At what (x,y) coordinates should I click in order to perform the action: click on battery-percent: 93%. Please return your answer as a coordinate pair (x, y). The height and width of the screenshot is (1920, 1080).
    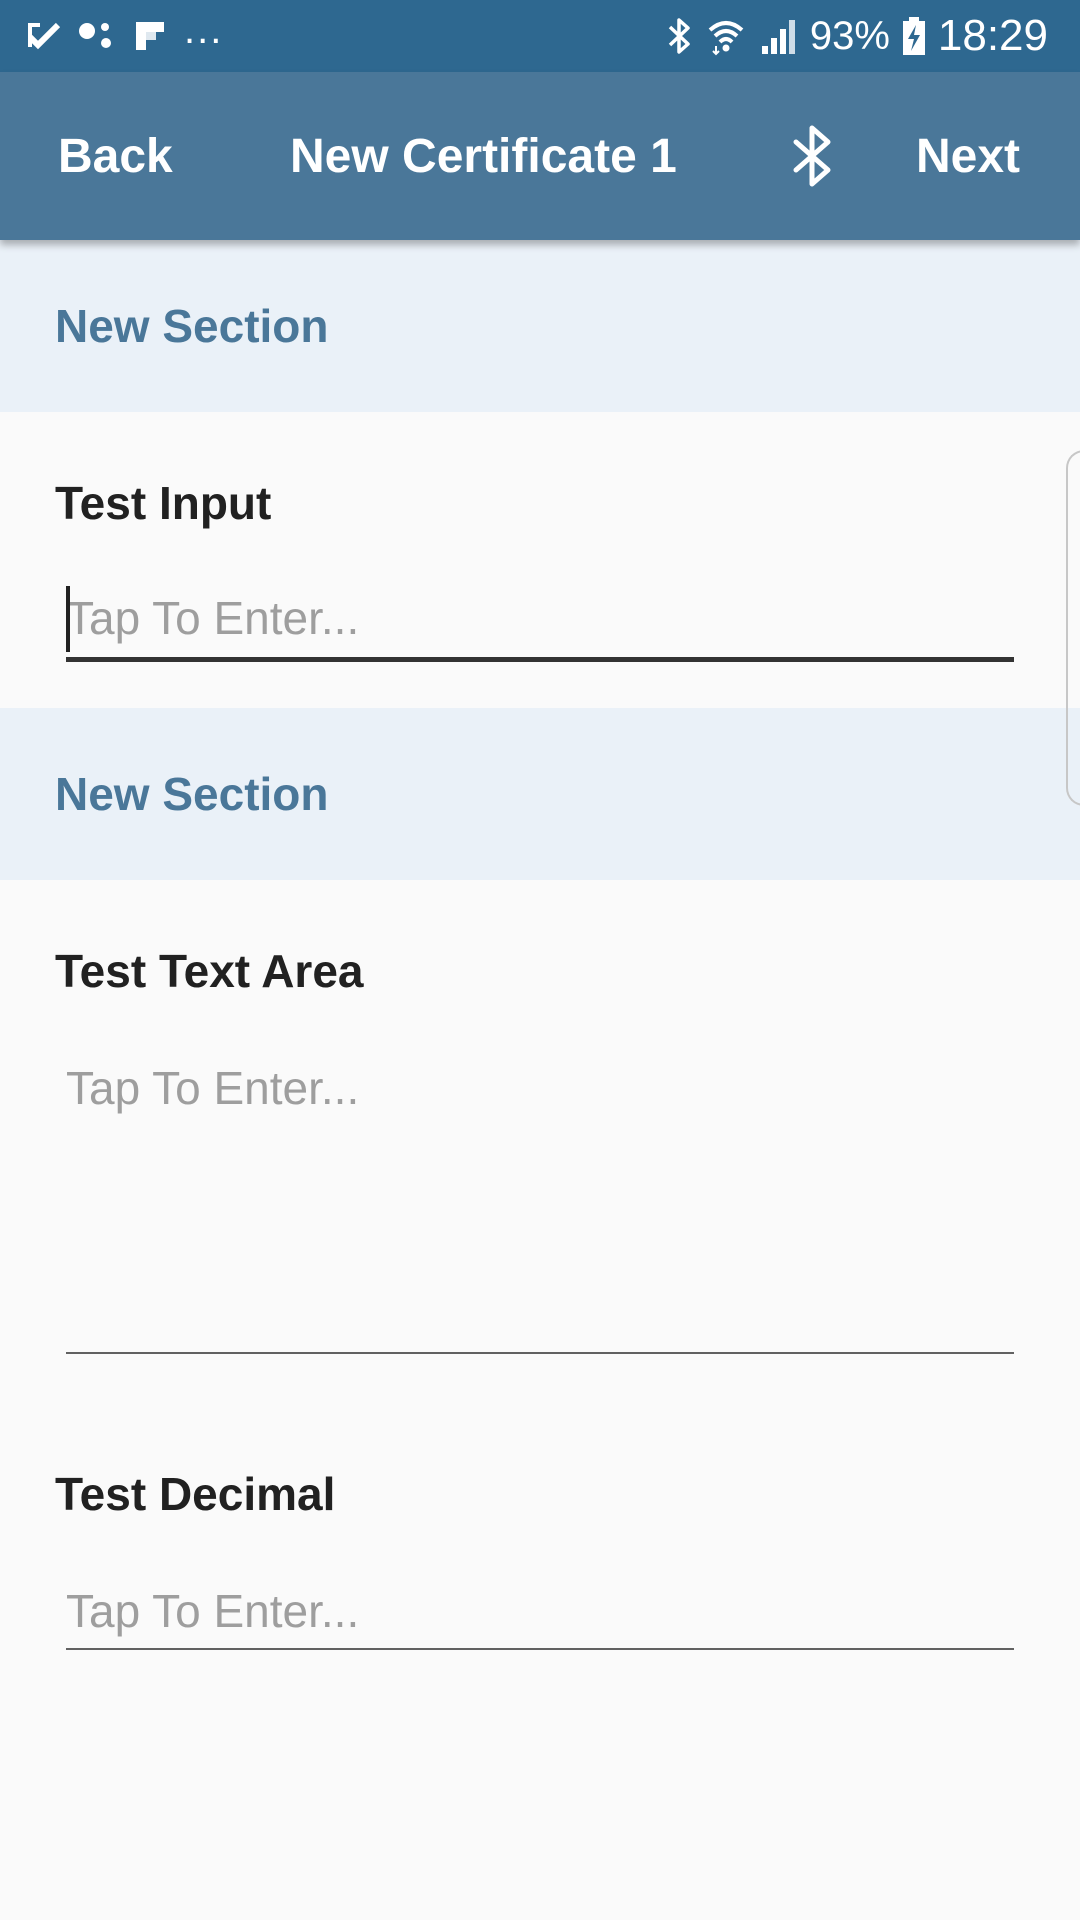
    Looking at the image, I should click on (849, 35).